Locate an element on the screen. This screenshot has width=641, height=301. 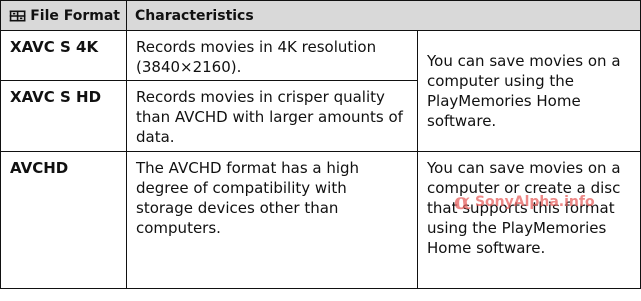
format-cell: XAVC S 4K is located at coordinates (63, 55).